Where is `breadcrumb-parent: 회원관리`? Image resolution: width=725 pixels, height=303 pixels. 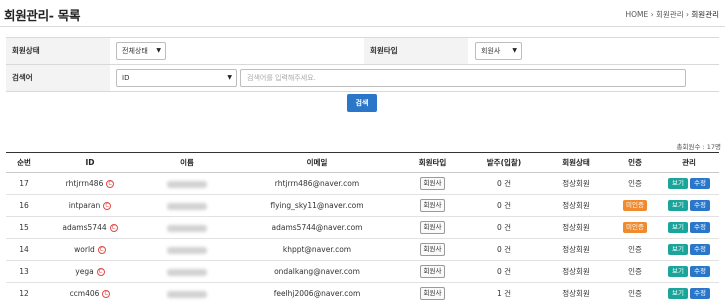 breadcrumb-parent: 회원관리 is located at coordinates (670, 14).